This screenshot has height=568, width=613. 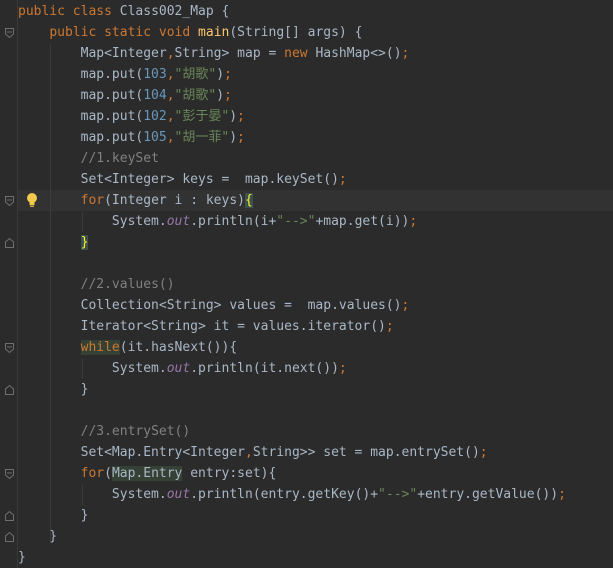 I want to click on code-token: while, so click(x=100, y=347).